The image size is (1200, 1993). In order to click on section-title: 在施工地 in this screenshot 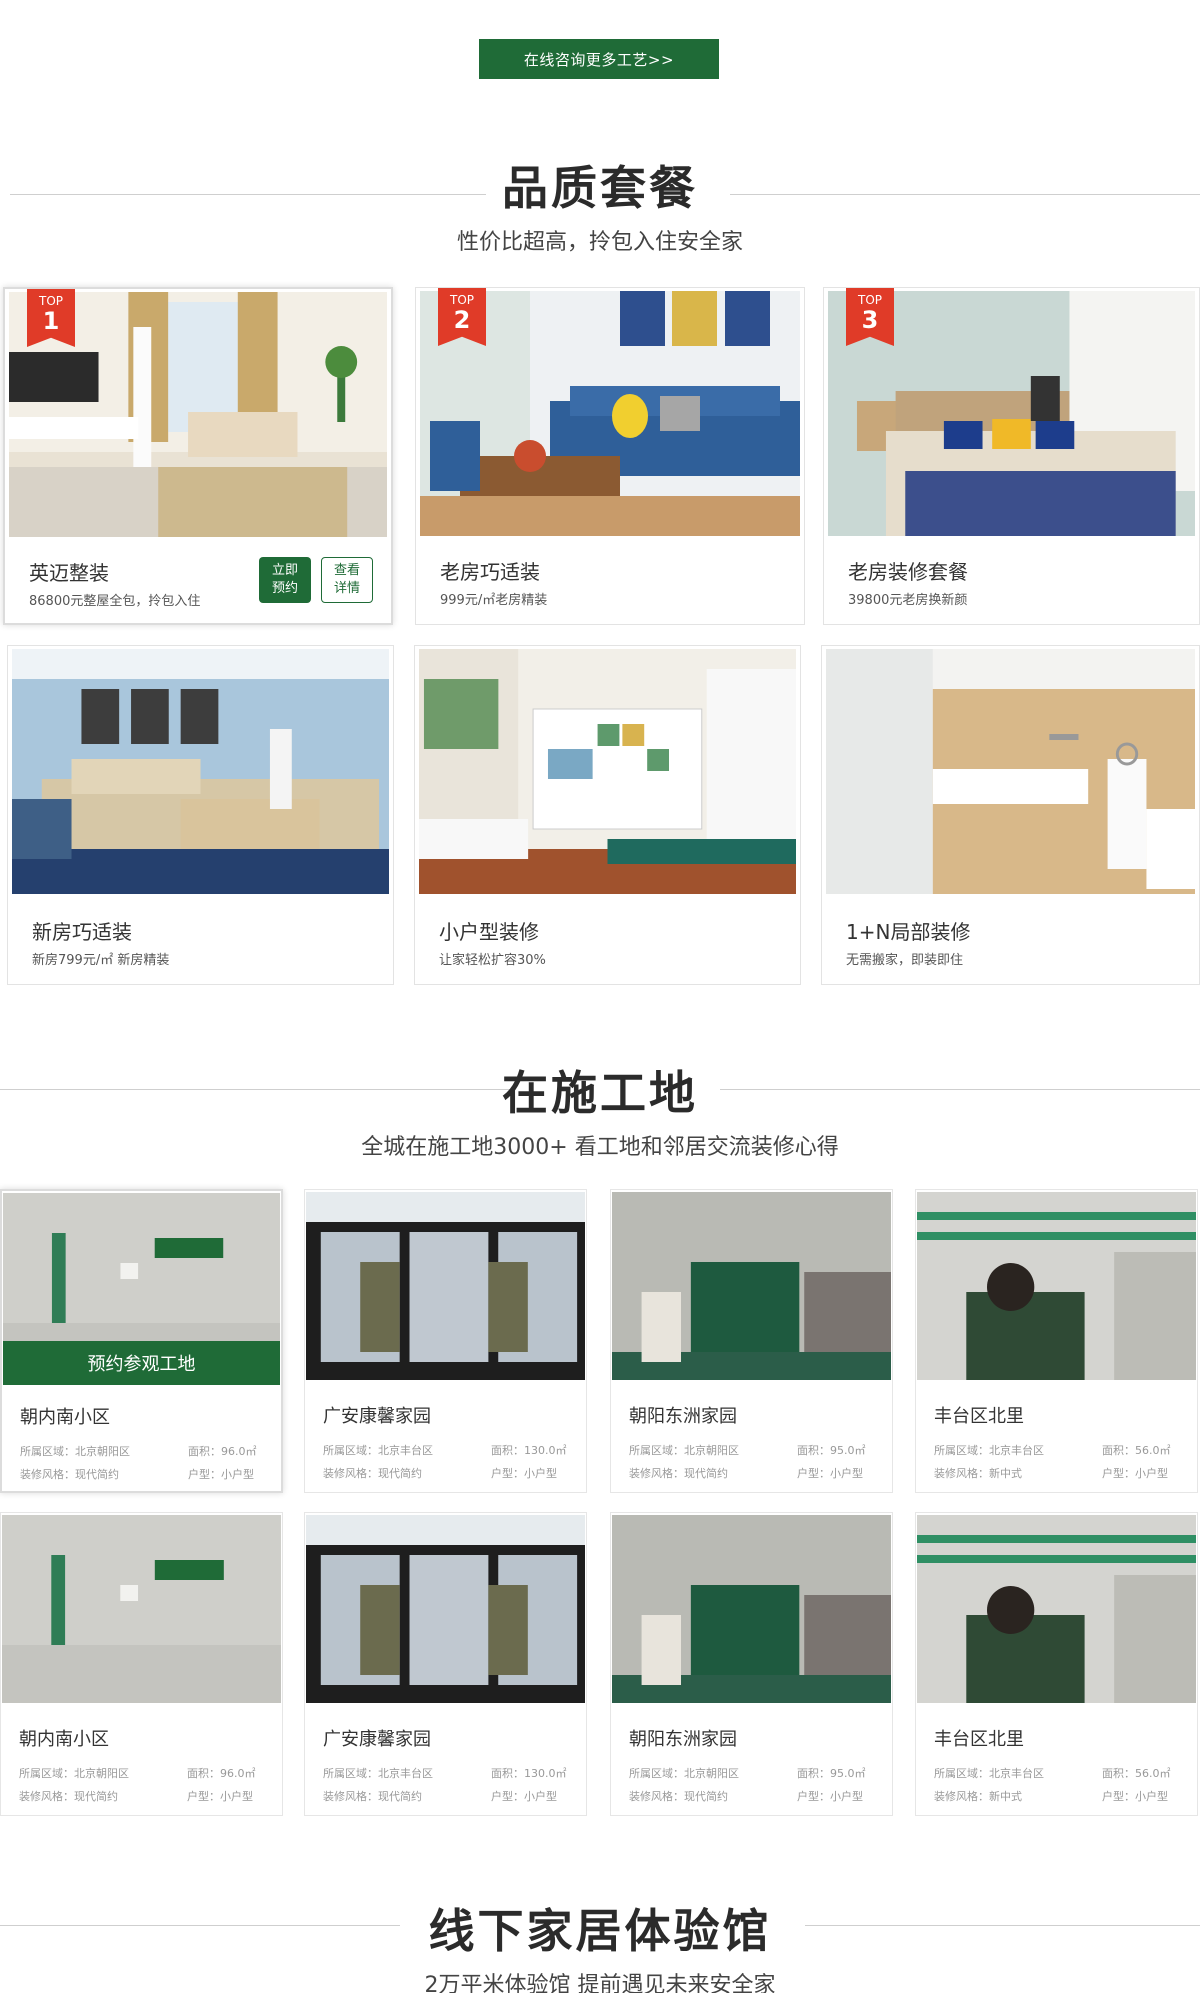, I will do `click(600, 1093)`.